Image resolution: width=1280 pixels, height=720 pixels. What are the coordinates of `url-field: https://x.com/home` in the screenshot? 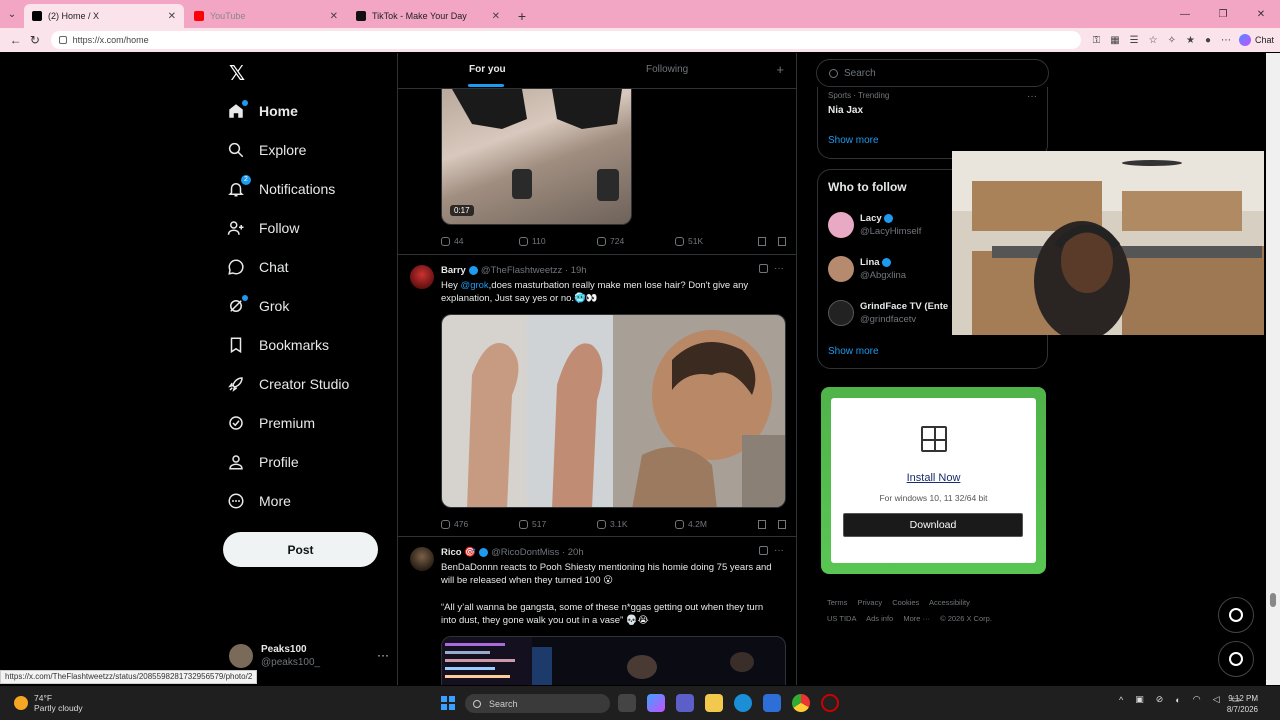 It's located at (565, 40).